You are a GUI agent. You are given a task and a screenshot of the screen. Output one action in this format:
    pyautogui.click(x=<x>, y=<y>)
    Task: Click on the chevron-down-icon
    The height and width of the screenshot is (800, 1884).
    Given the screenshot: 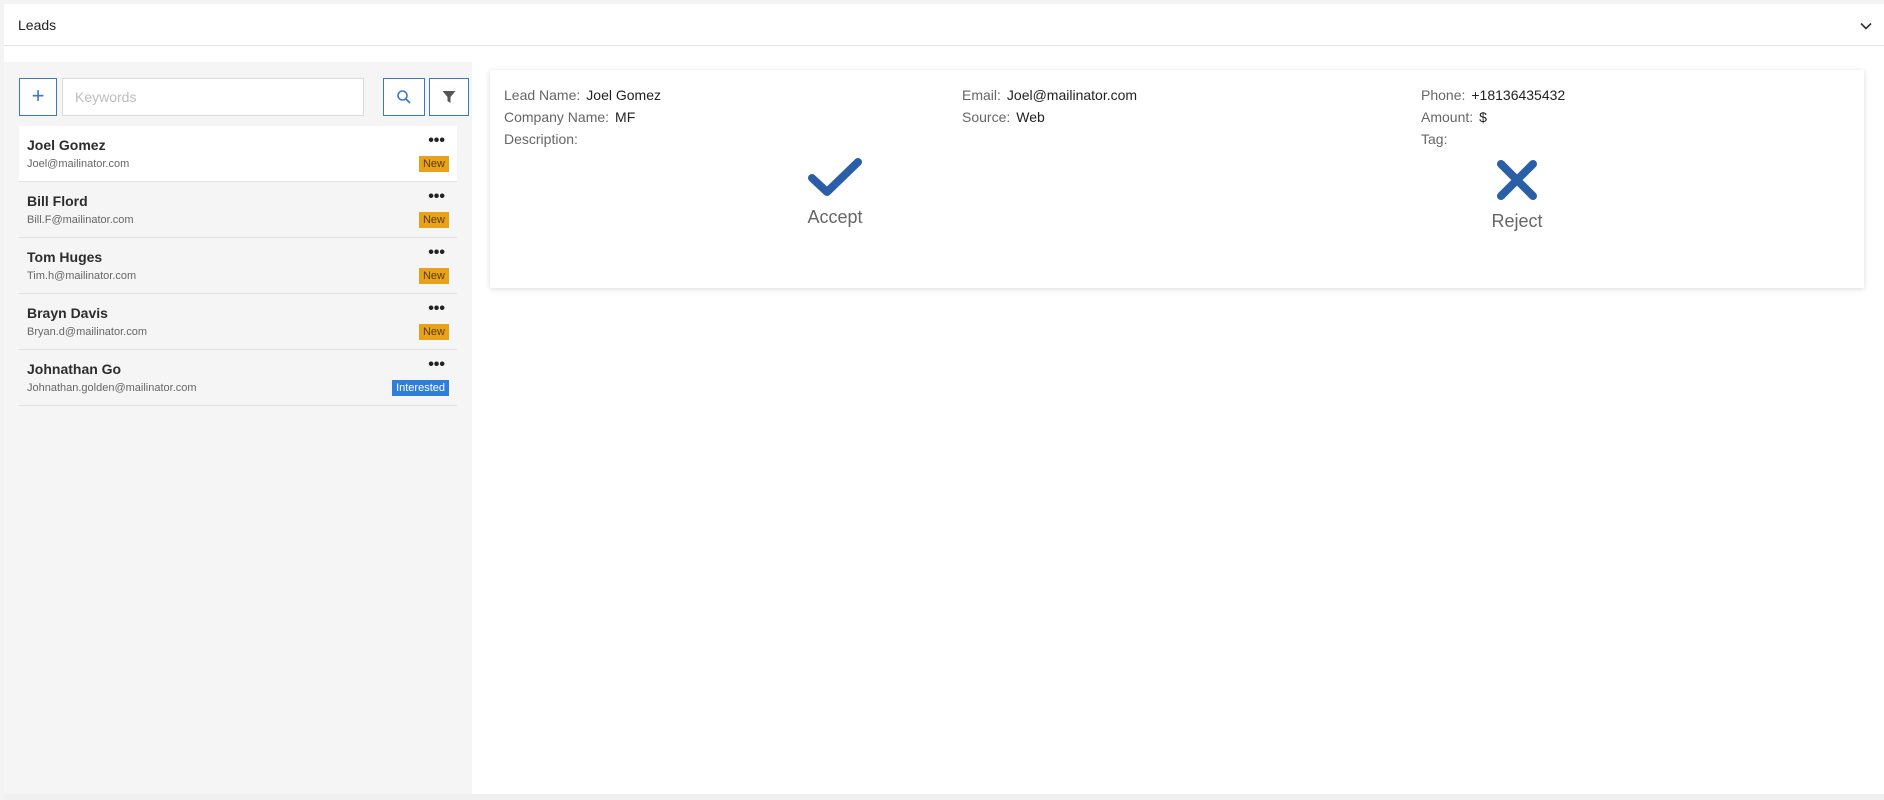 What is the action you would take?
    pyautogui.click(x=1866, y=26)
    